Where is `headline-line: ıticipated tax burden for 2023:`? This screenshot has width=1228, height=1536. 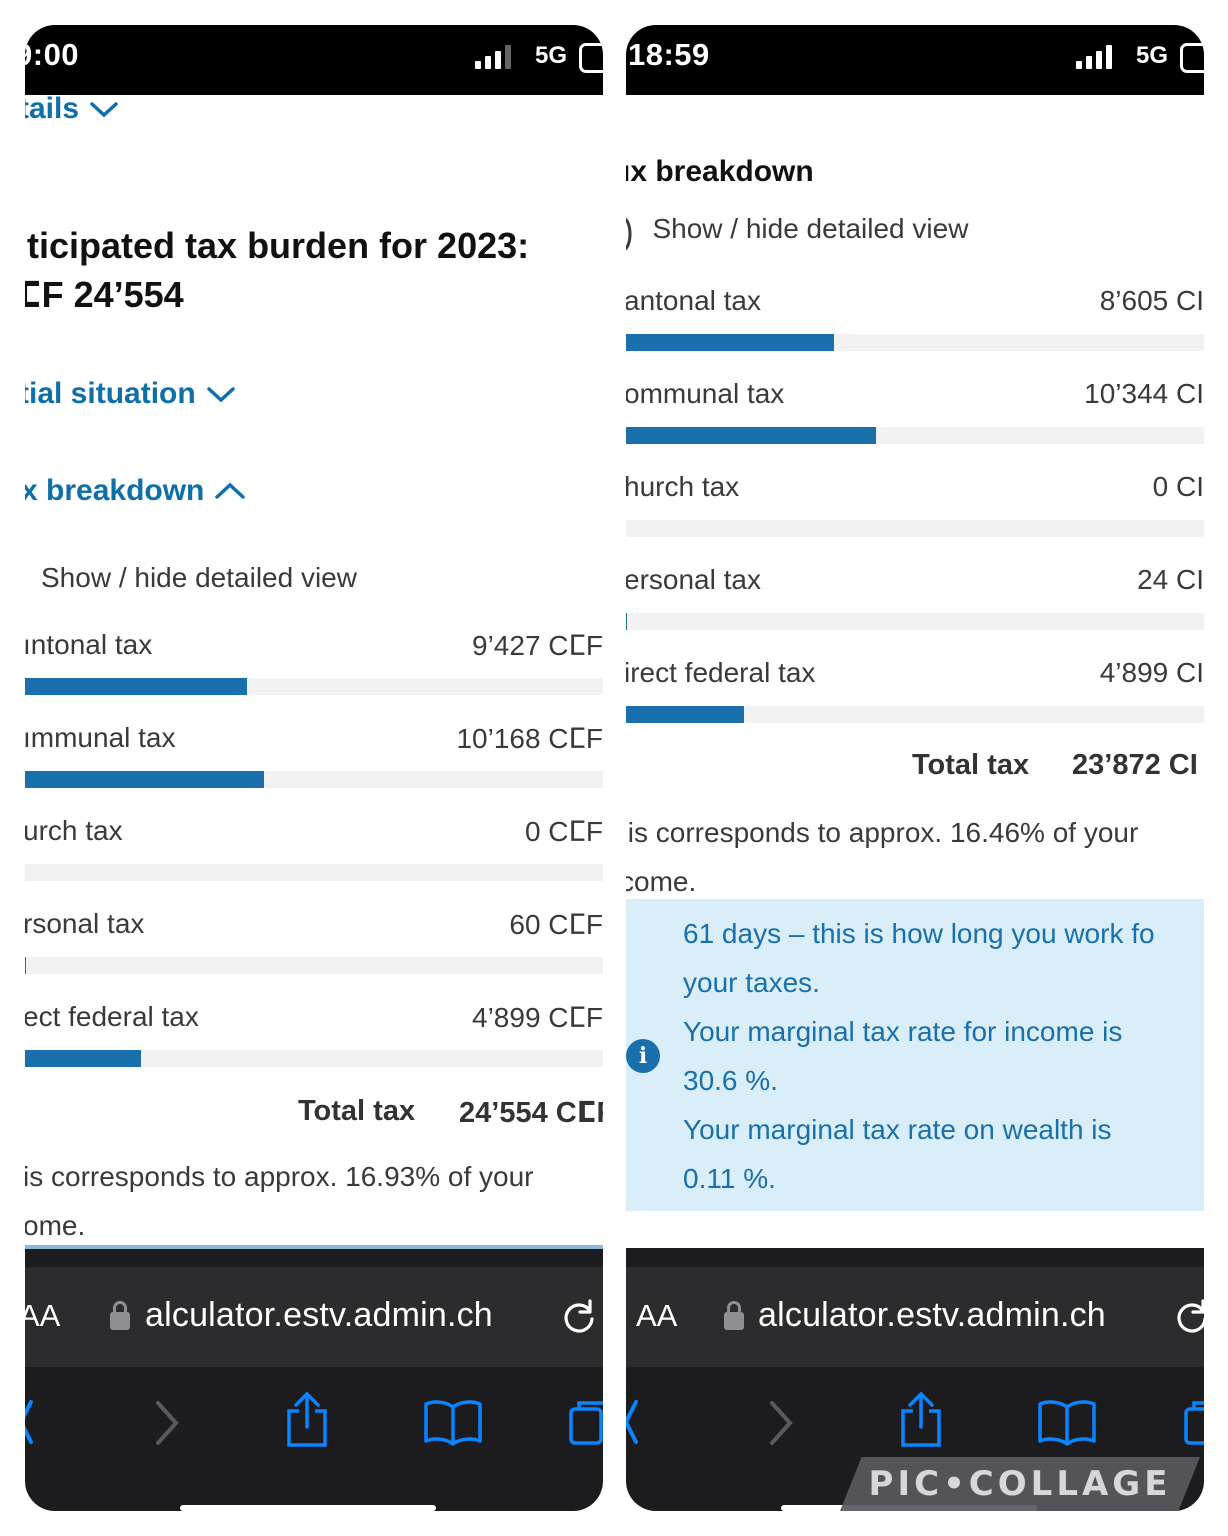
headline-line: ıticipated tax burden for 2023: is located at coordinates (277, 245).